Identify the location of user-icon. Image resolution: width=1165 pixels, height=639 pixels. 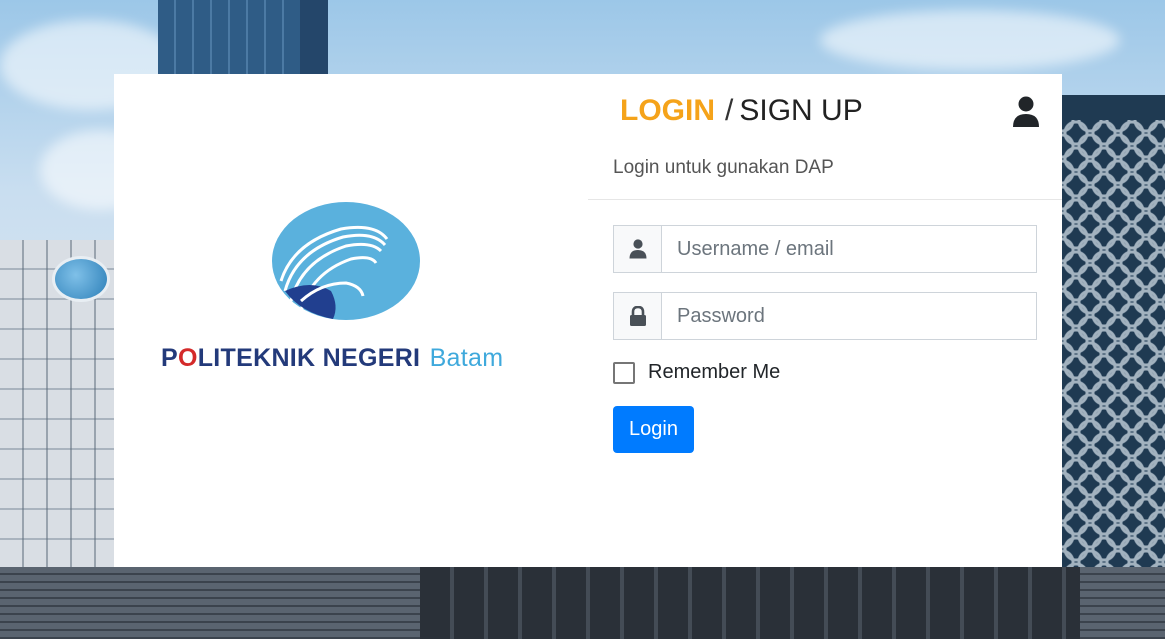
(637, 249).